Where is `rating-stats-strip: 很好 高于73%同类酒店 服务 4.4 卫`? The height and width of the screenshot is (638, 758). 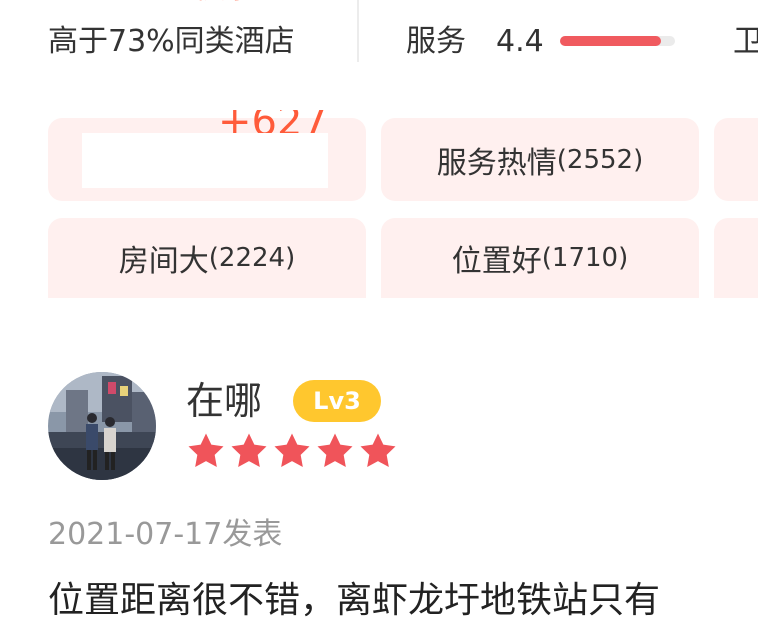 rating-stats-strip: 很好 高于73%同类酒店 服务 4.4 卫 is located at coordinates (379, 35).